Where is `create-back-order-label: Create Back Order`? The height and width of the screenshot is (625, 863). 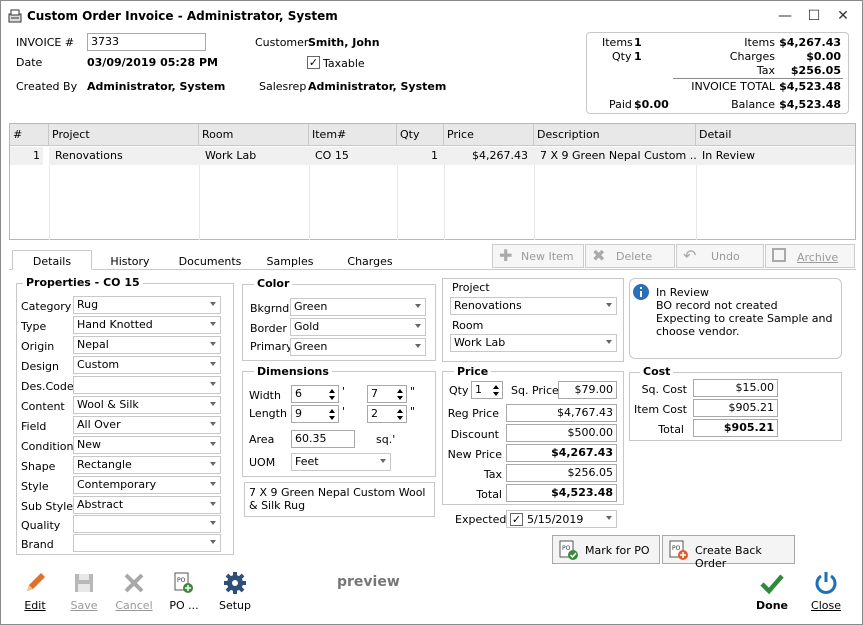 create-back-order-label: Create Back Order is located at coordinates (728, 557).